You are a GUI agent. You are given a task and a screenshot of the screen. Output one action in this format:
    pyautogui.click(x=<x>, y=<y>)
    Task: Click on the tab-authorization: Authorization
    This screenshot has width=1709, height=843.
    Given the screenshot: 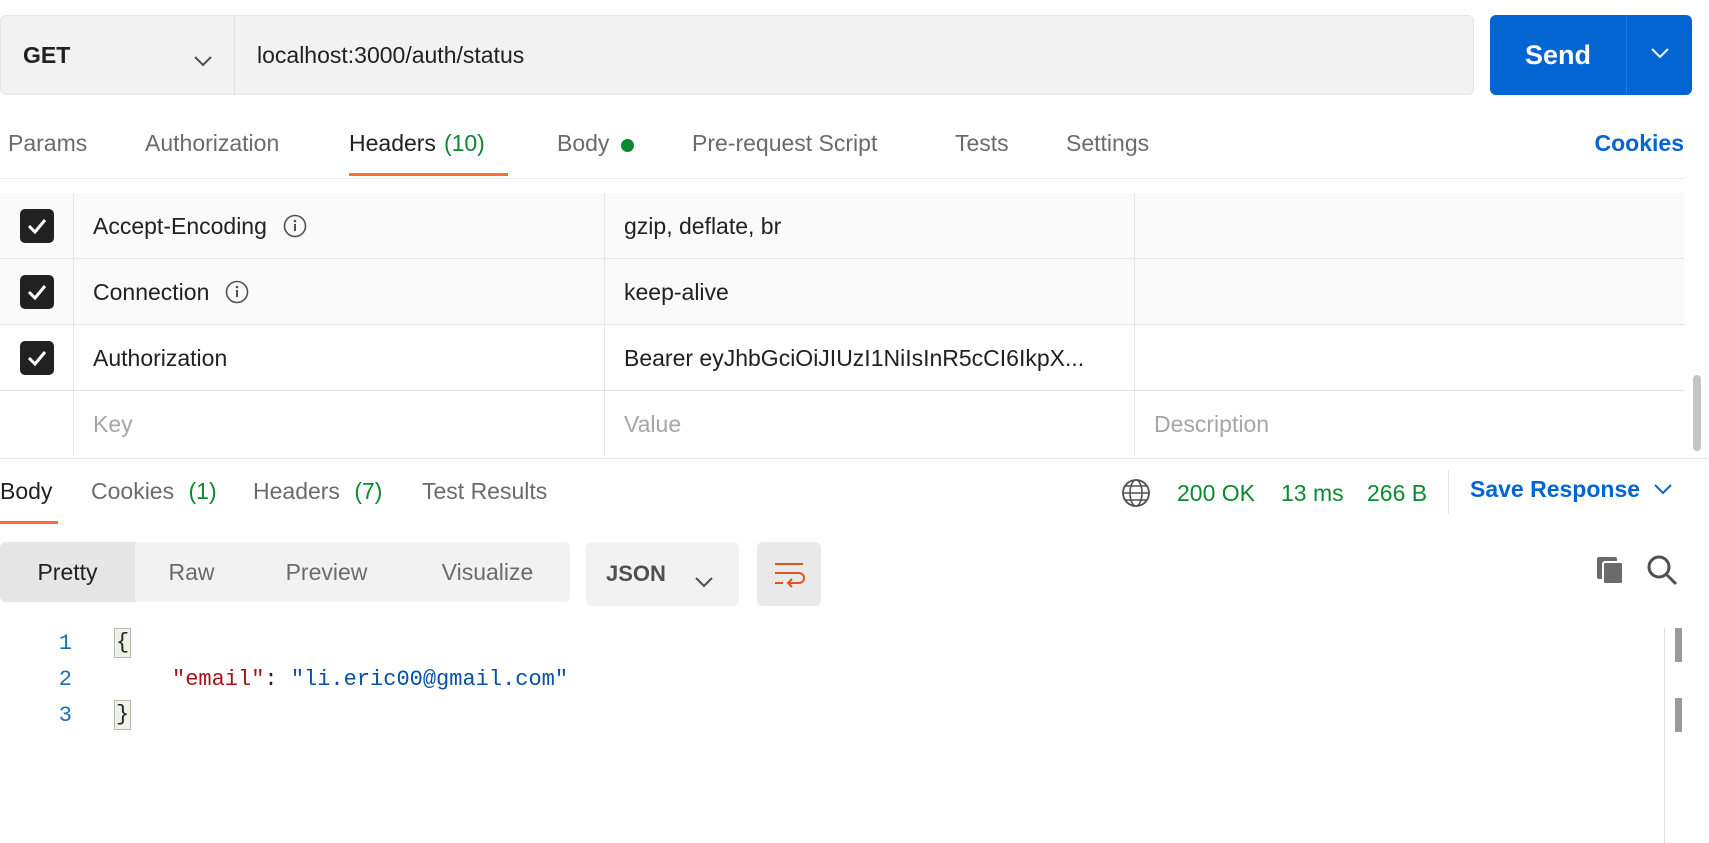 What is the action you would take?
    pyautogui.click(x=212, y=148)
    